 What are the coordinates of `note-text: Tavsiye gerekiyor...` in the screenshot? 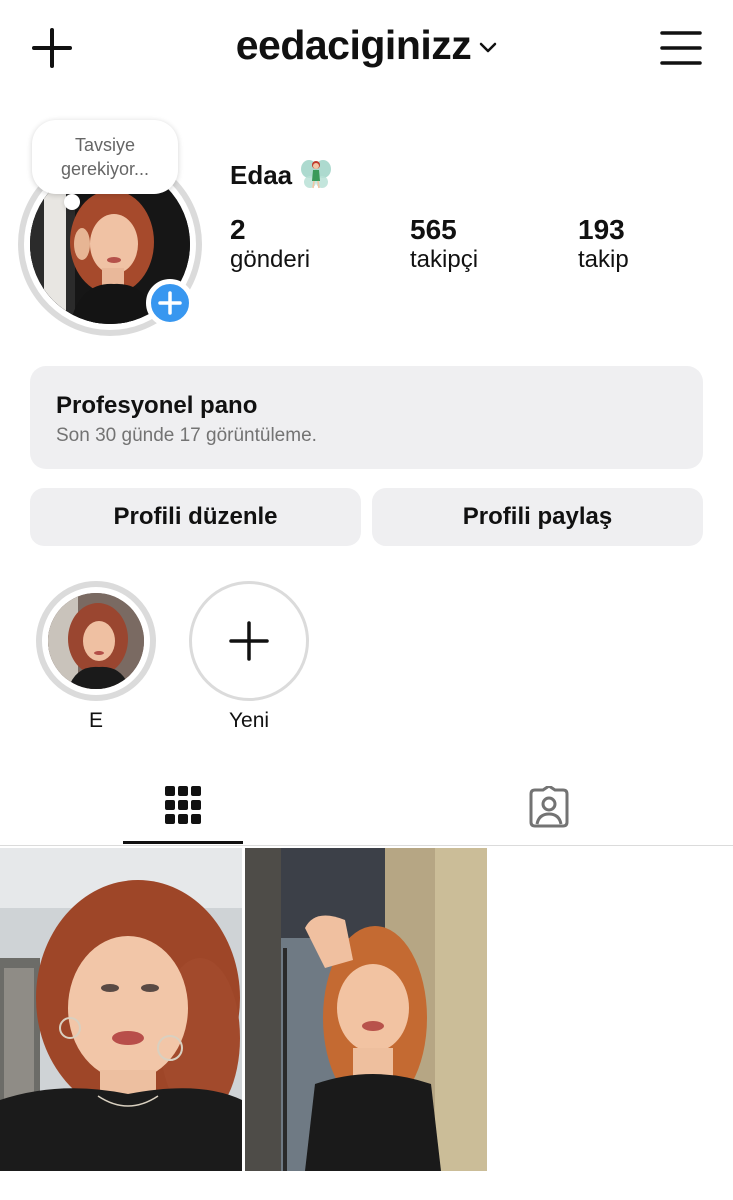 It's located at (105, 157).